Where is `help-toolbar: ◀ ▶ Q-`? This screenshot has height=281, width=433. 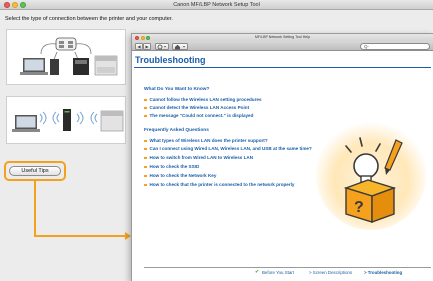
help-toolbar: ◀ ▶ Q- is located at coordinates (282, 46).